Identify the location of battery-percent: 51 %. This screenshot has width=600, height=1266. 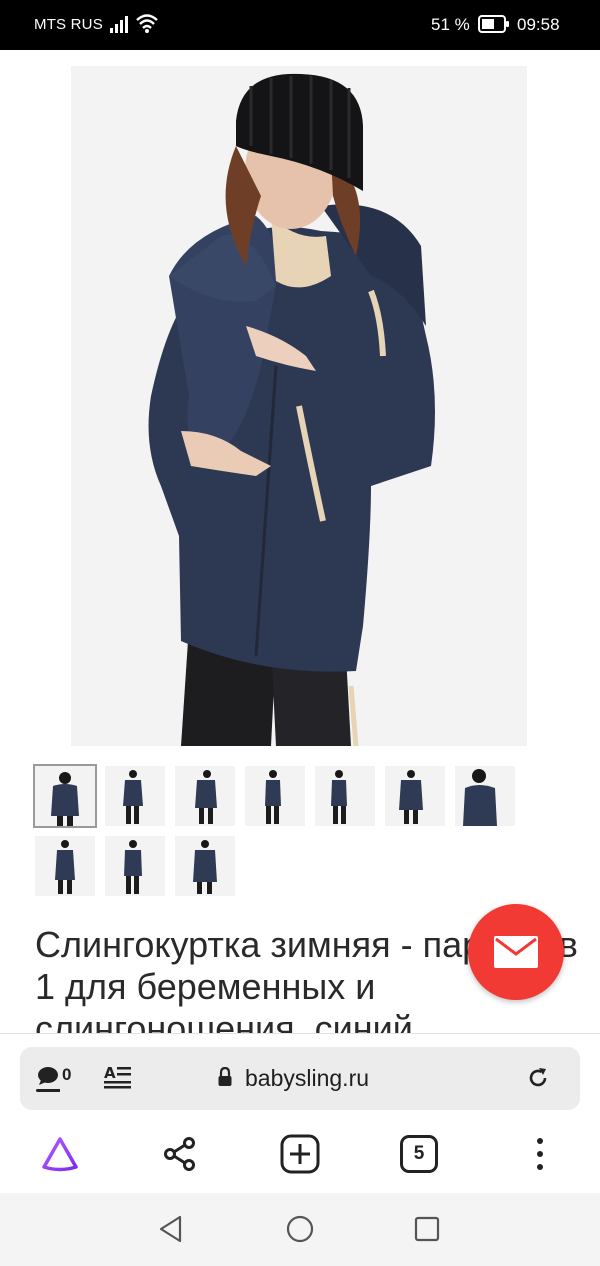
(450, 24).